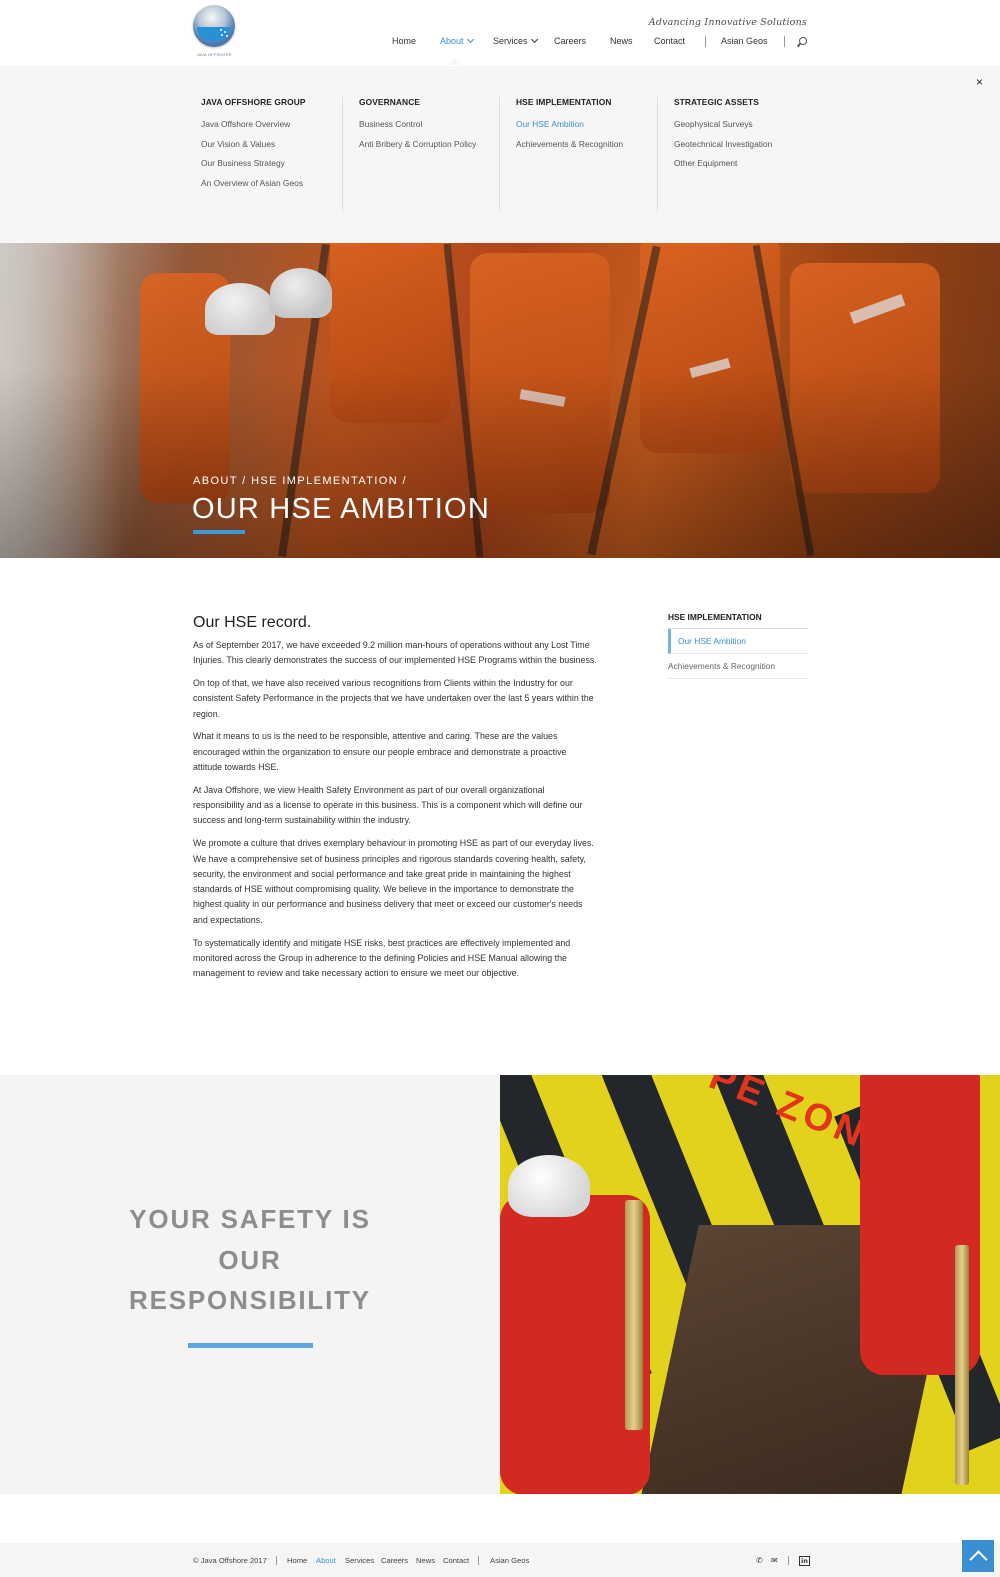 The width and height of the screenshot is (1000, 1577). Describe the element at coordinates (394, 1560) in the screenshot. I see `footer-link-careers: Careers` at that location.